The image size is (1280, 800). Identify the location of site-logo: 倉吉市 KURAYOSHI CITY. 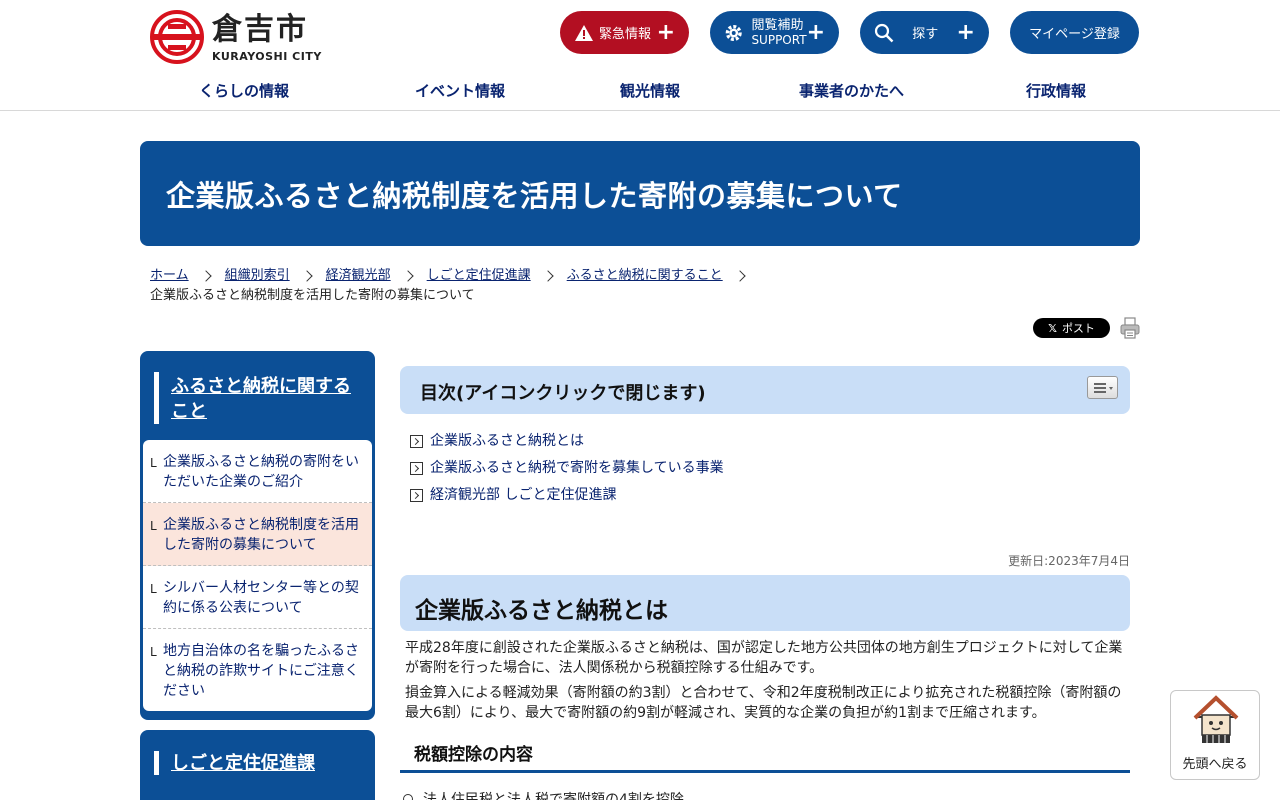
(240, 38).